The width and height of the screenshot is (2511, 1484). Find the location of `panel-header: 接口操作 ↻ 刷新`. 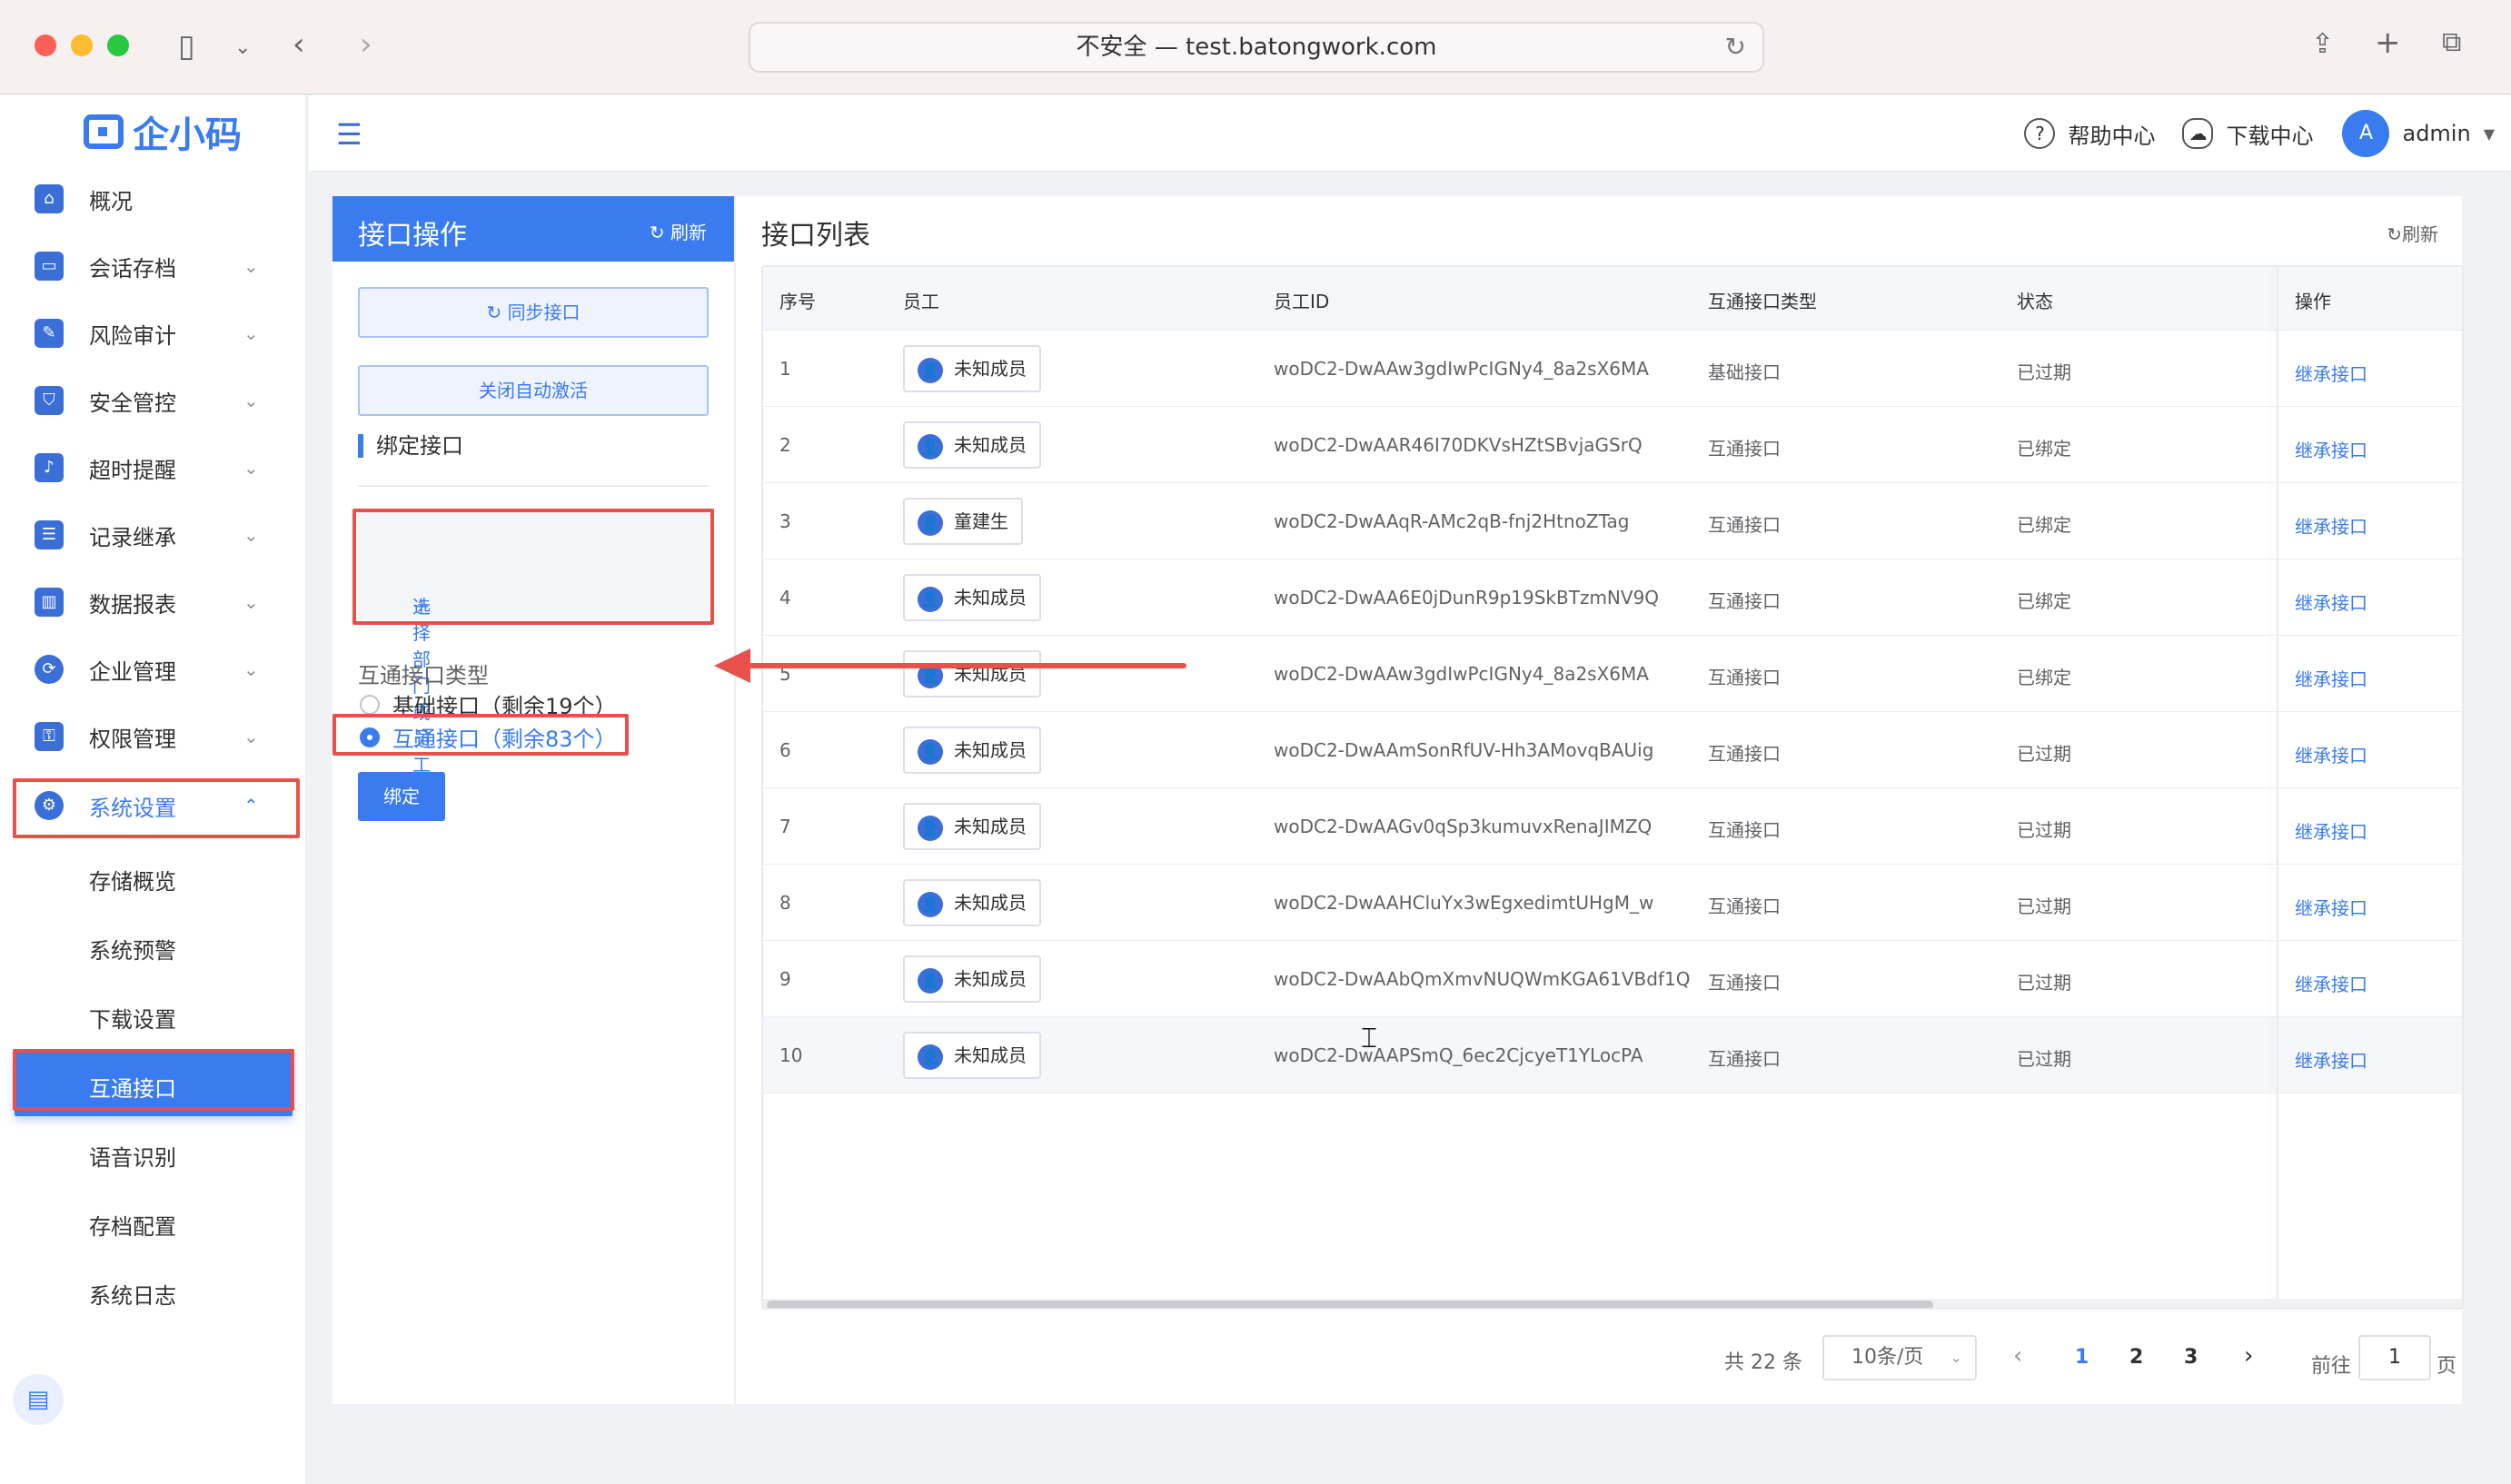

panel-header: 接口操作 ↻ 刷新 is located at coordinates (533, 229).